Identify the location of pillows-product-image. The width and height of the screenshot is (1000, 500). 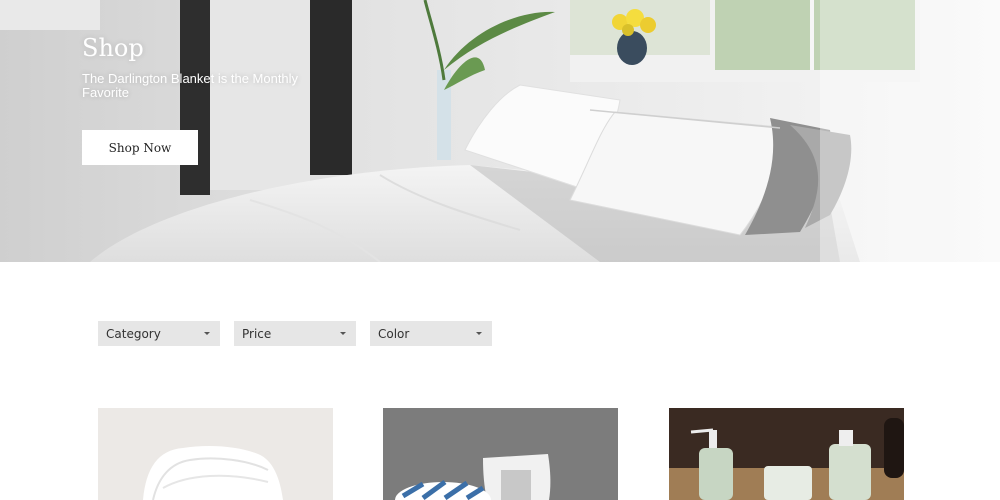
(500, 454).